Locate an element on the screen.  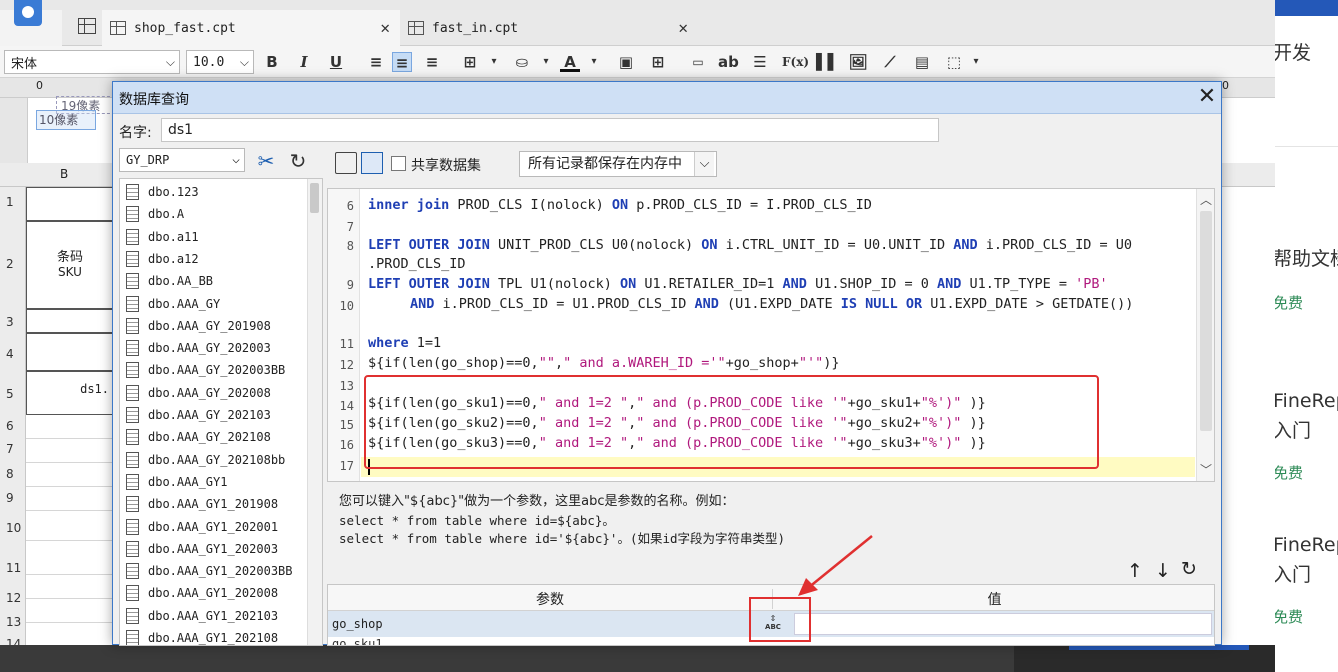
list-item: dbo.AAA_GY_202108 is located at coordinates (195, 437).